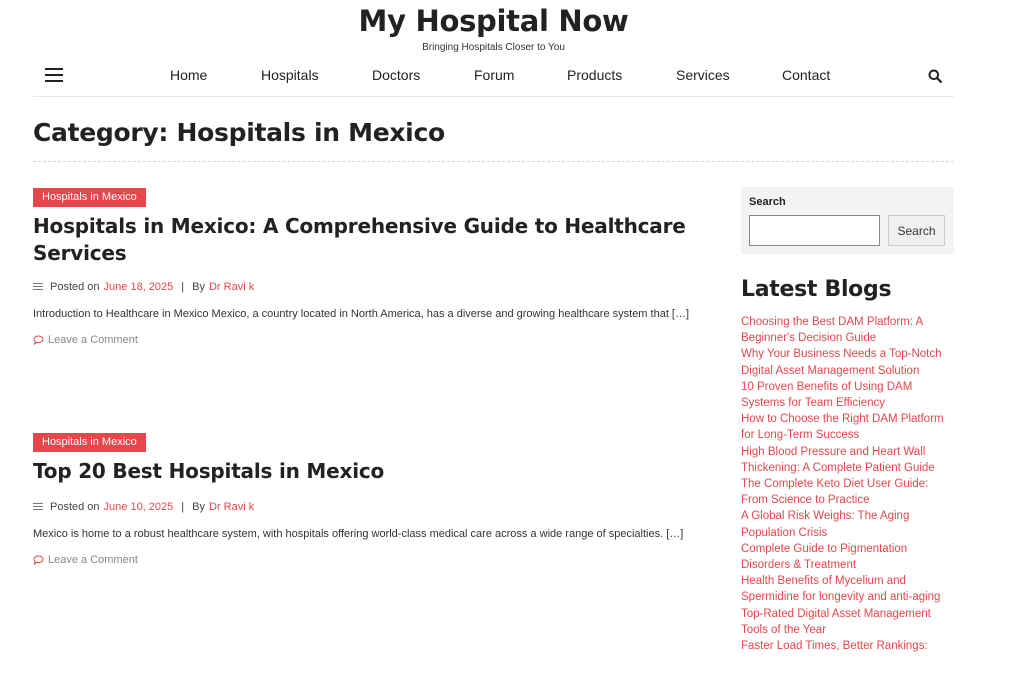 The image size is (1024, 689). What do you see at coordinates (703, 75) in the screenshot?
I see `nav-item-services: Services` at bounding box center [703, 75].